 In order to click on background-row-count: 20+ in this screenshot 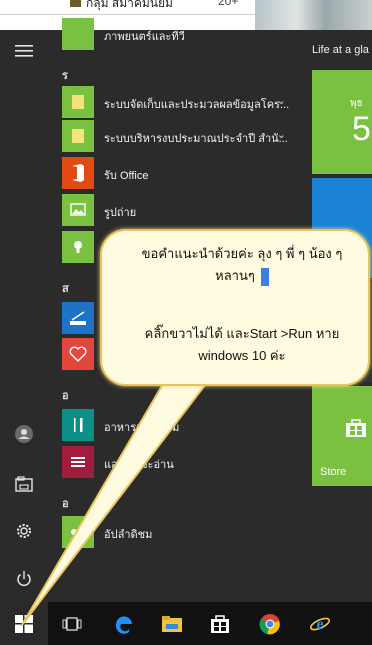, I will do `click(228, 4)`.